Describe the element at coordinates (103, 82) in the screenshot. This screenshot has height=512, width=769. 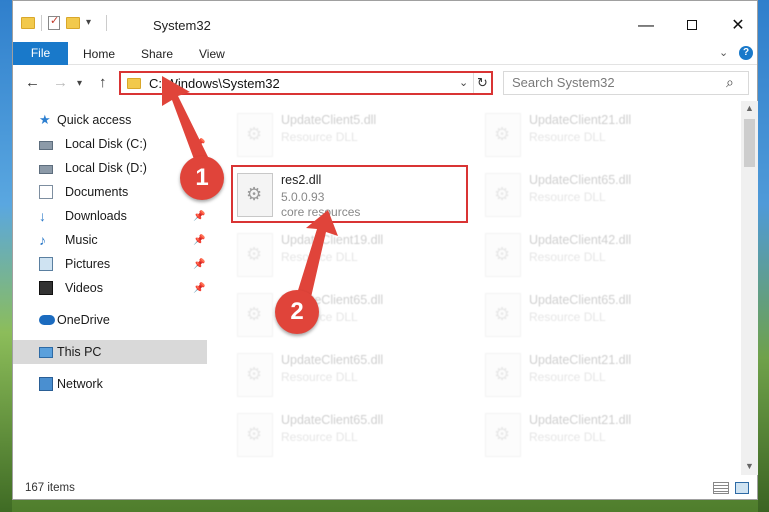
I see `up-button: ↑` at that location.